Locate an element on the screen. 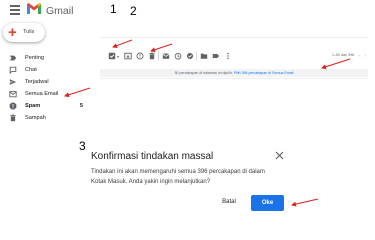 The height and width of the screenshot is (240, 375). select-dropdown-icon: ▾ is located at coordinates (118, 56).